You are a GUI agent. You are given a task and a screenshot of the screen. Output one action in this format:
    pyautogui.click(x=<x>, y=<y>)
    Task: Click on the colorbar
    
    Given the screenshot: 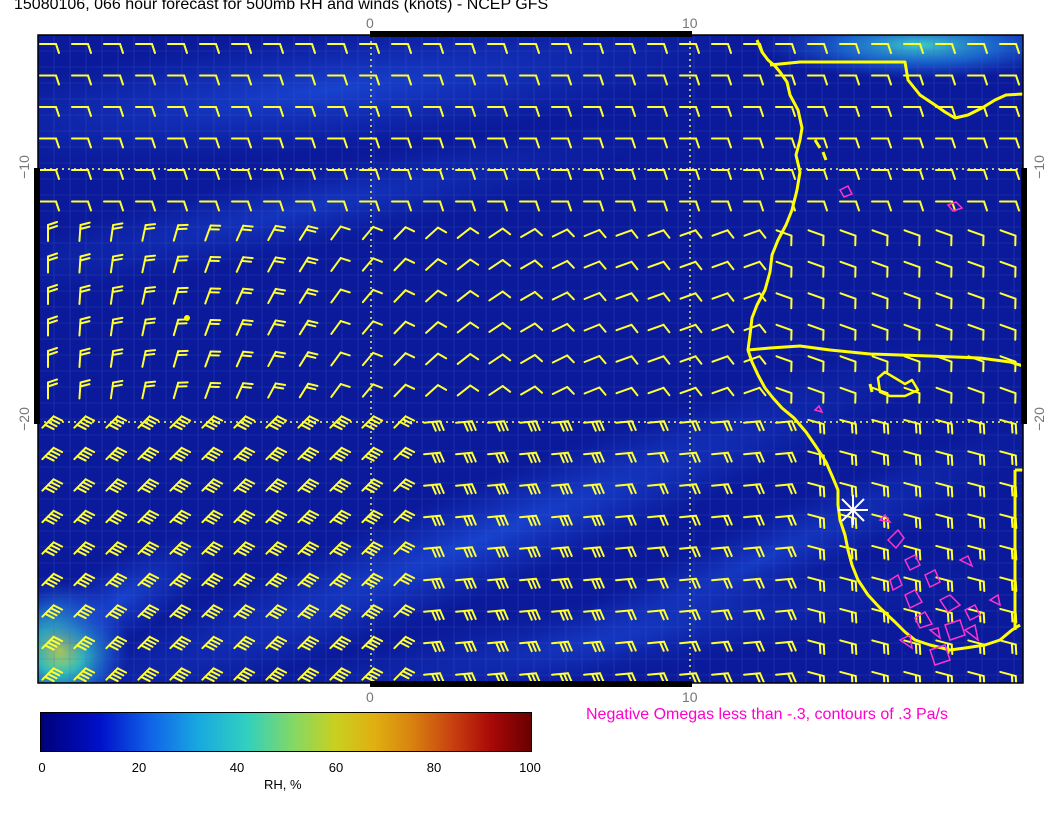 What is the action you would take?
    pyautogui.click(x=286, y=732)
    